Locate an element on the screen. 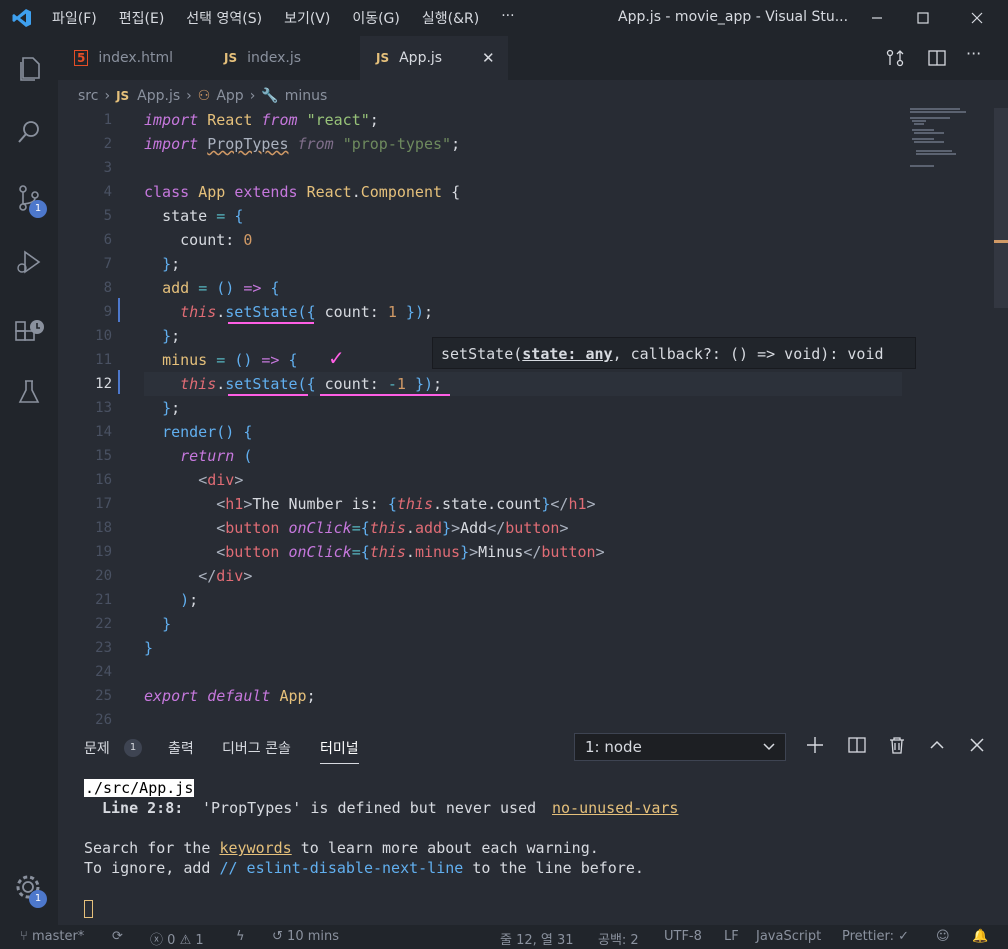 The width and height of the screenshot is (1008, 949). menu-edit: 편집(E) is located at coordinates (142, 18).